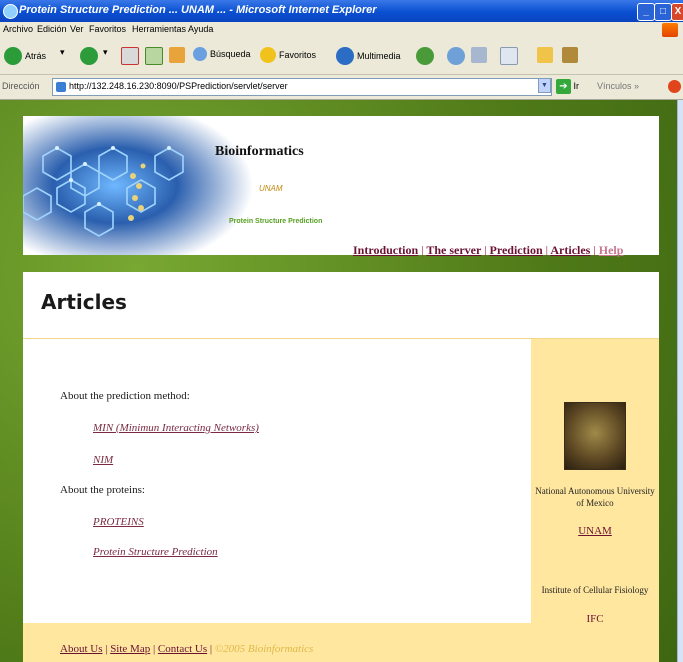 Image resolution: width=683 pixels, height=662 pixels. What do you see at coordinates (138, 185) in the screenshot?
I see `molecule-image` at bounding box center [138, 185].